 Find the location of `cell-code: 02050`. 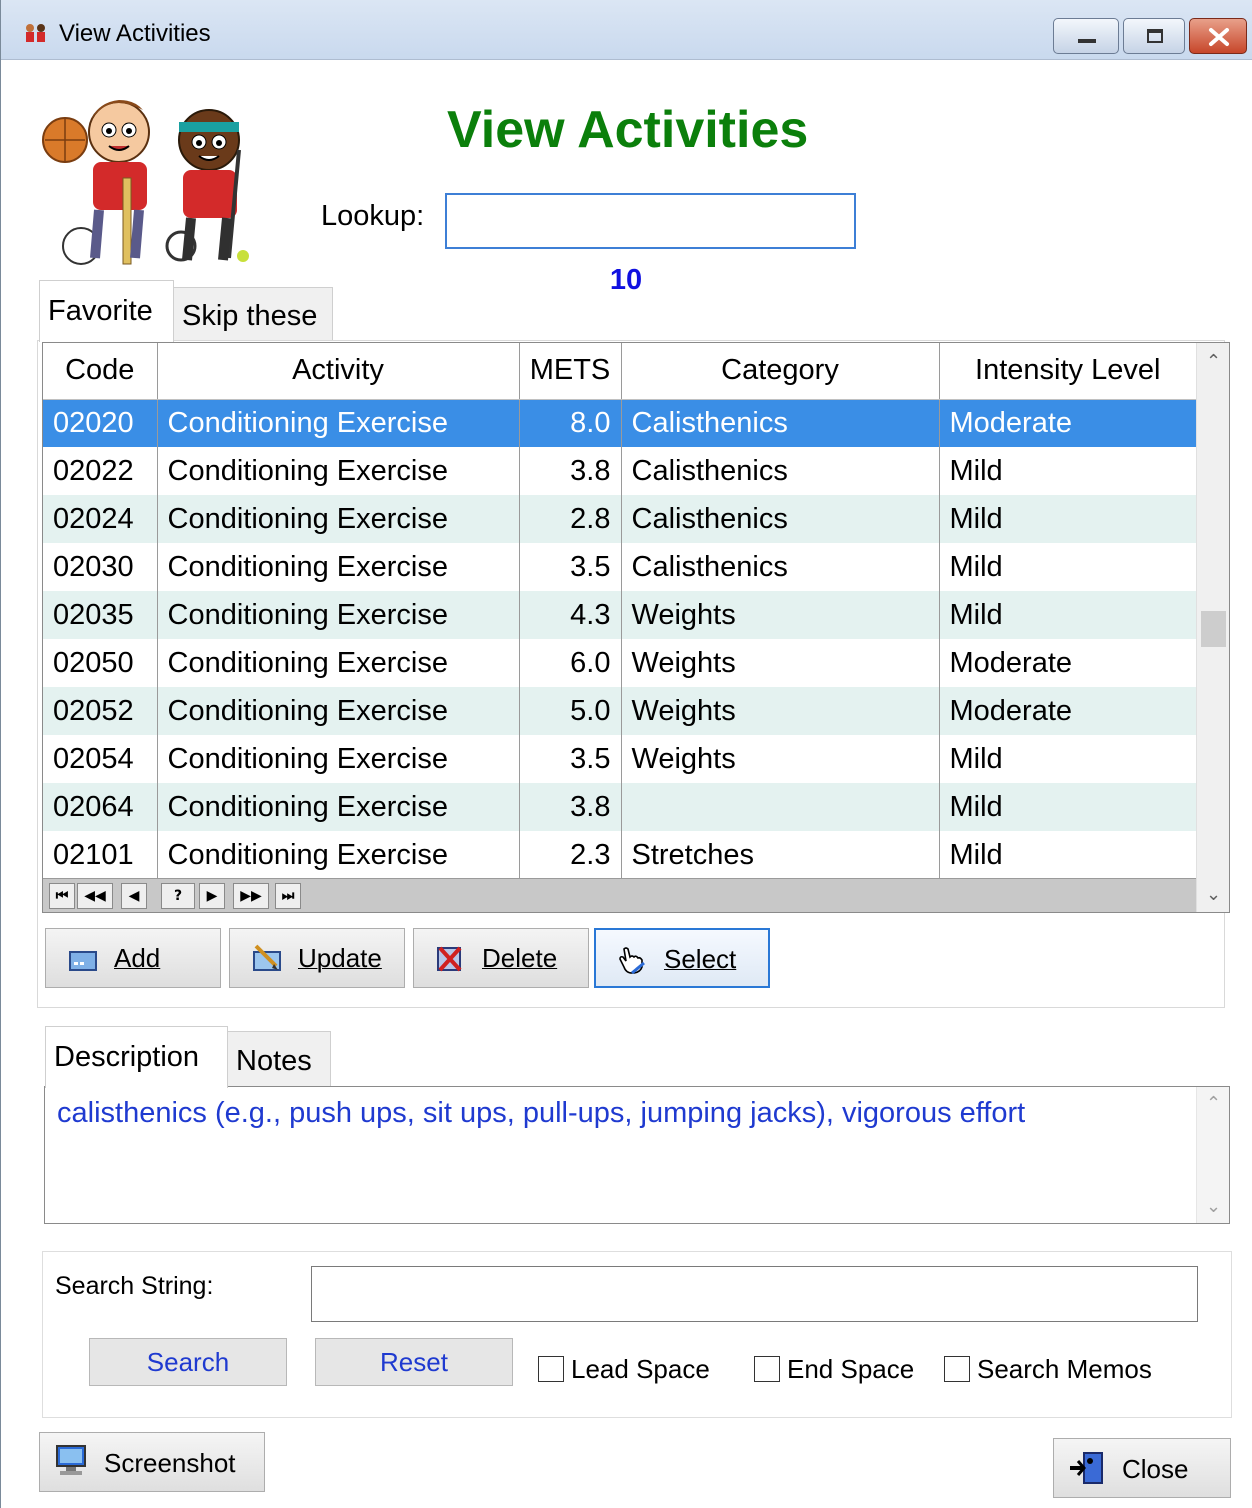

cell-code: 02050 is located at coordinates (100, 663).